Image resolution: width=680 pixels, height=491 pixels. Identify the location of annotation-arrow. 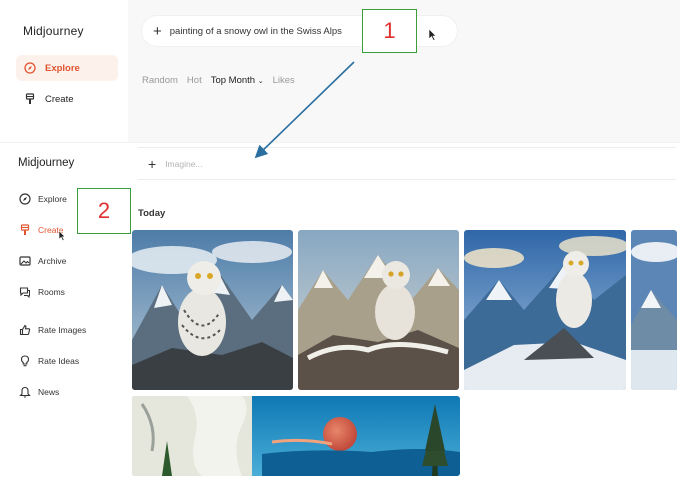
(304, 110).